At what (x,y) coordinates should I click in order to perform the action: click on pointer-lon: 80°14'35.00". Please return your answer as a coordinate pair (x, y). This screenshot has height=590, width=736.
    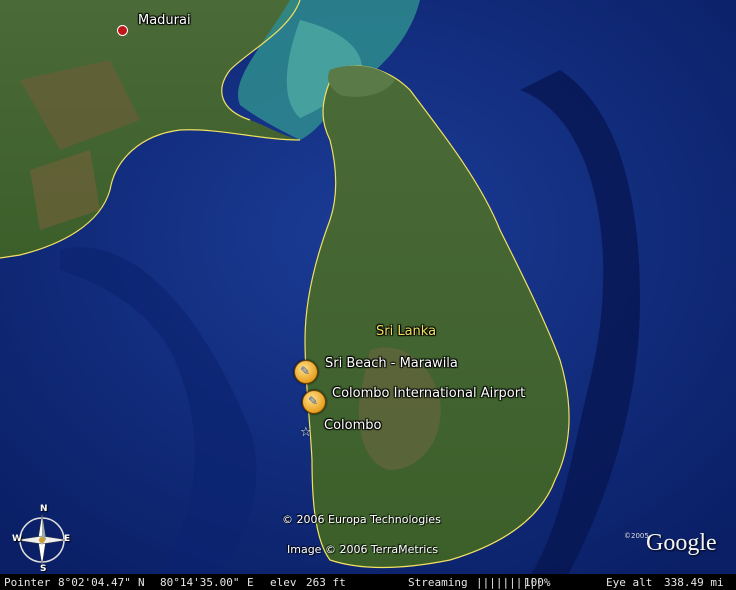
    Looking at the image, I should click on (200, 582).